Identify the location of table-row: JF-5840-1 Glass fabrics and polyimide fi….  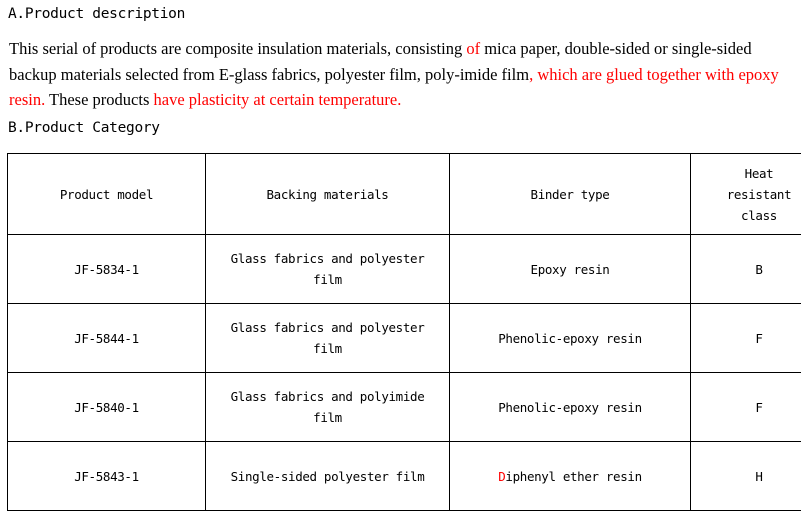
(404, 407).